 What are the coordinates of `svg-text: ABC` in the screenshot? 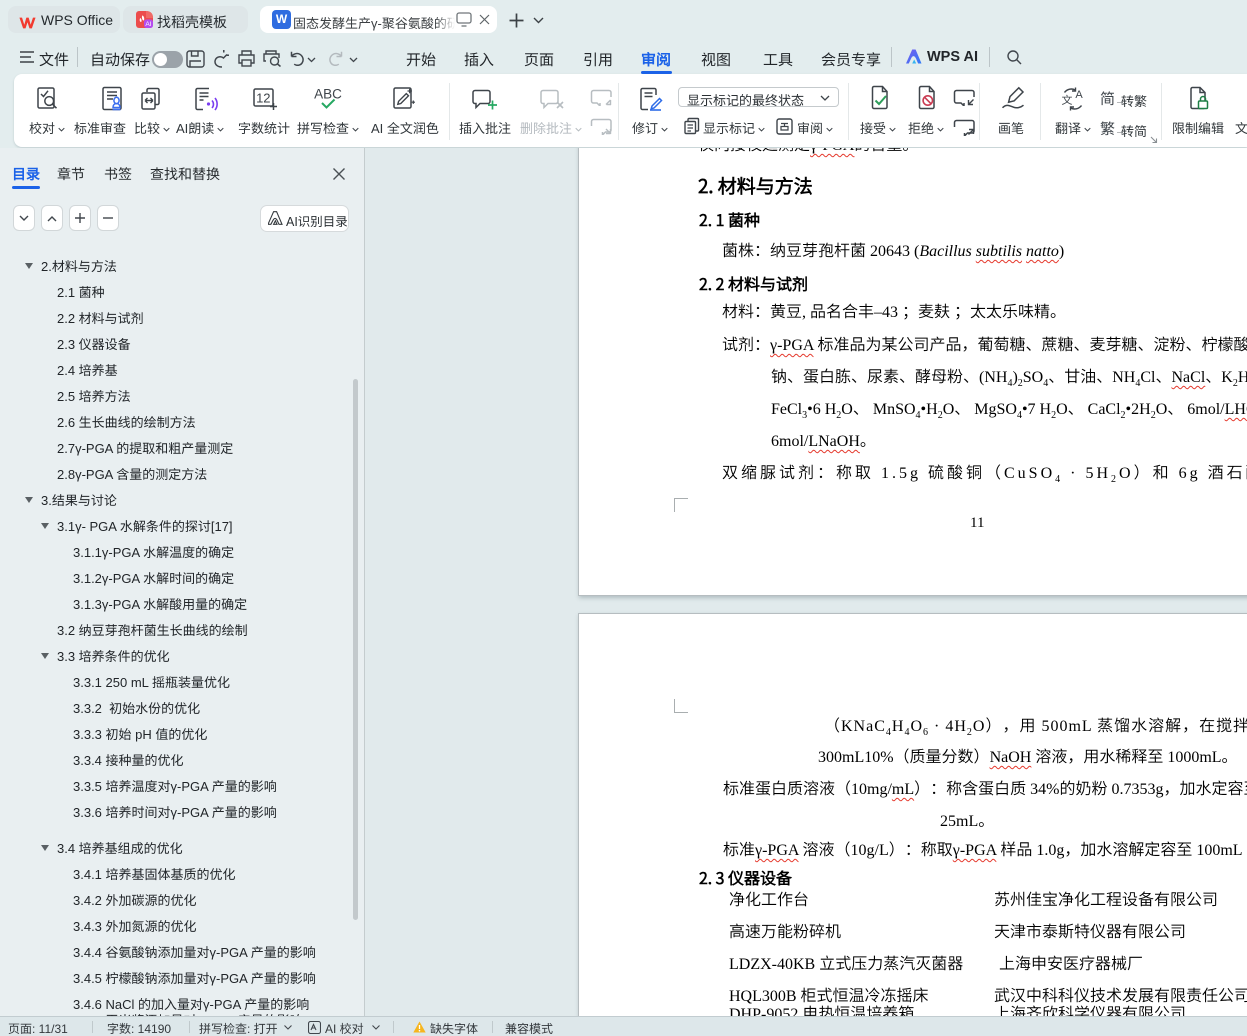 It's located at (328, 94).